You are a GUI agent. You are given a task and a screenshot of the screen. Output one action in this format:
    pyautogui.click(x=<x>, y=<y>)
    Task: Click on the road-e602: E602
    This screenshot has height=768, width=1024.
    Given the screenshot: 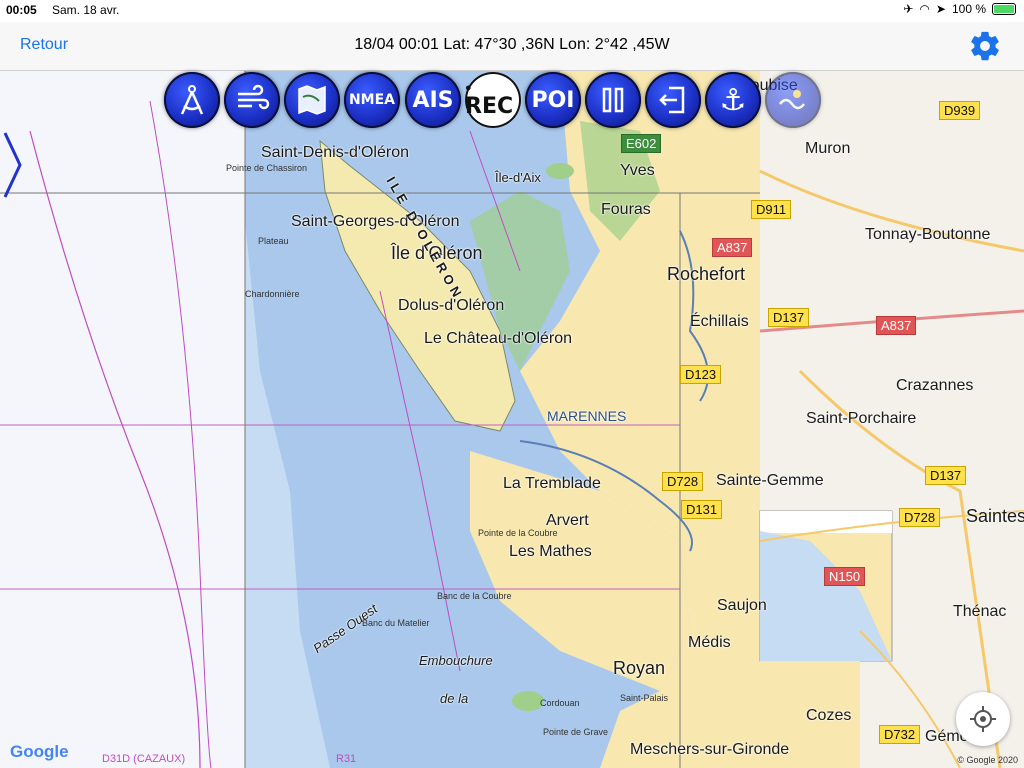 What is the action you would take?
    pyautogui.click(x=641, y=143)
    